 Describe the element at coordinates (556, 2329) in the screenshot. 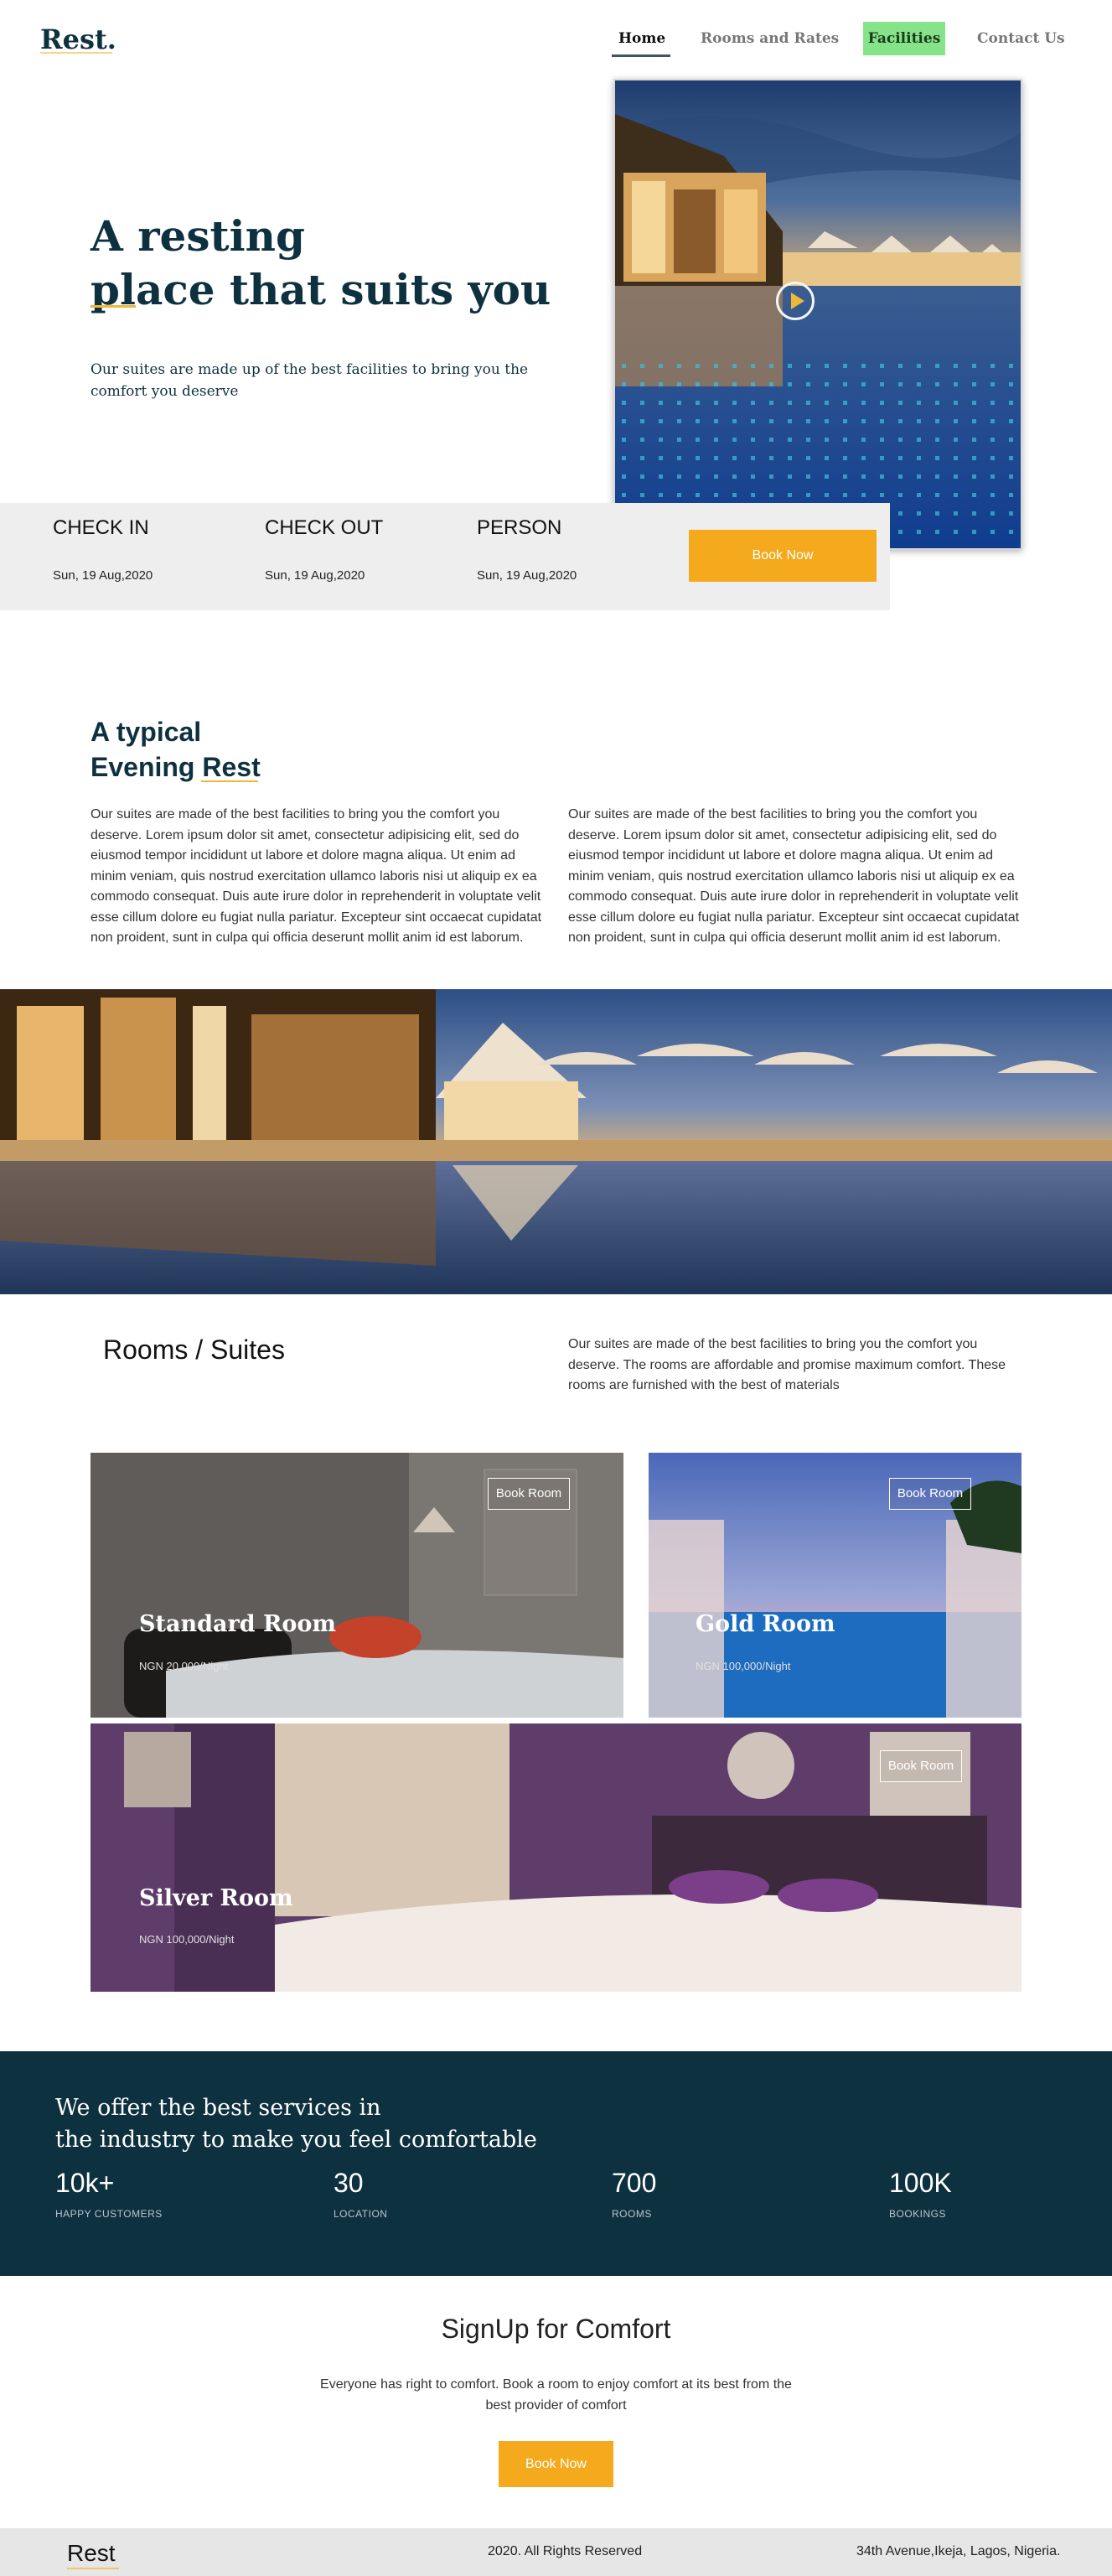

I see `signup-title: SignUp for Comfort` at that location.